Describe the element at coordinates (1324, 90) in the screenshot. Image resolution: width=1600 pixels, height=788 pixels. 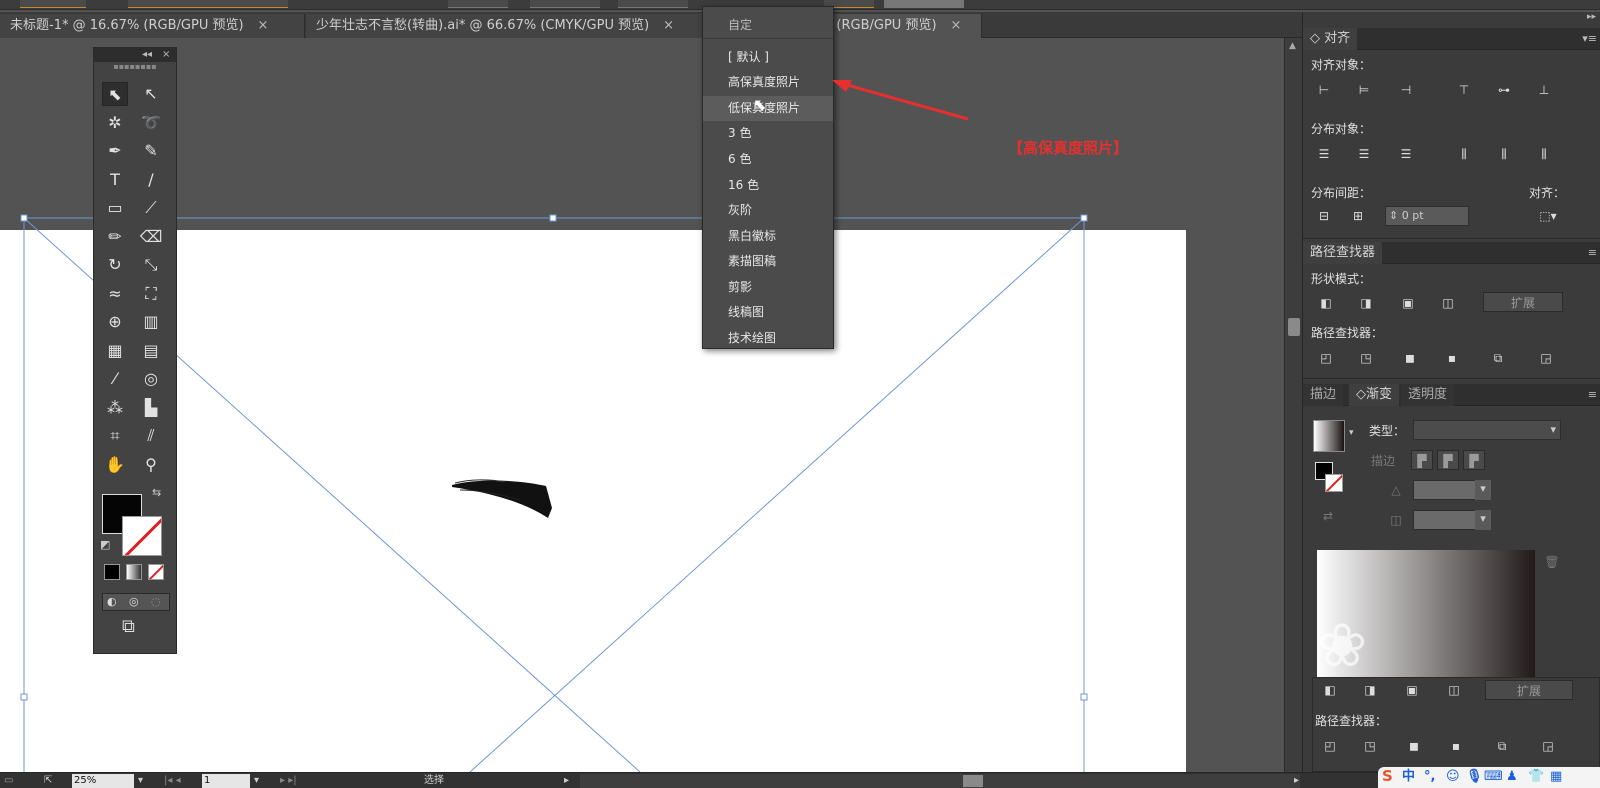
I see `align-left-icon: ⊢` at that location.